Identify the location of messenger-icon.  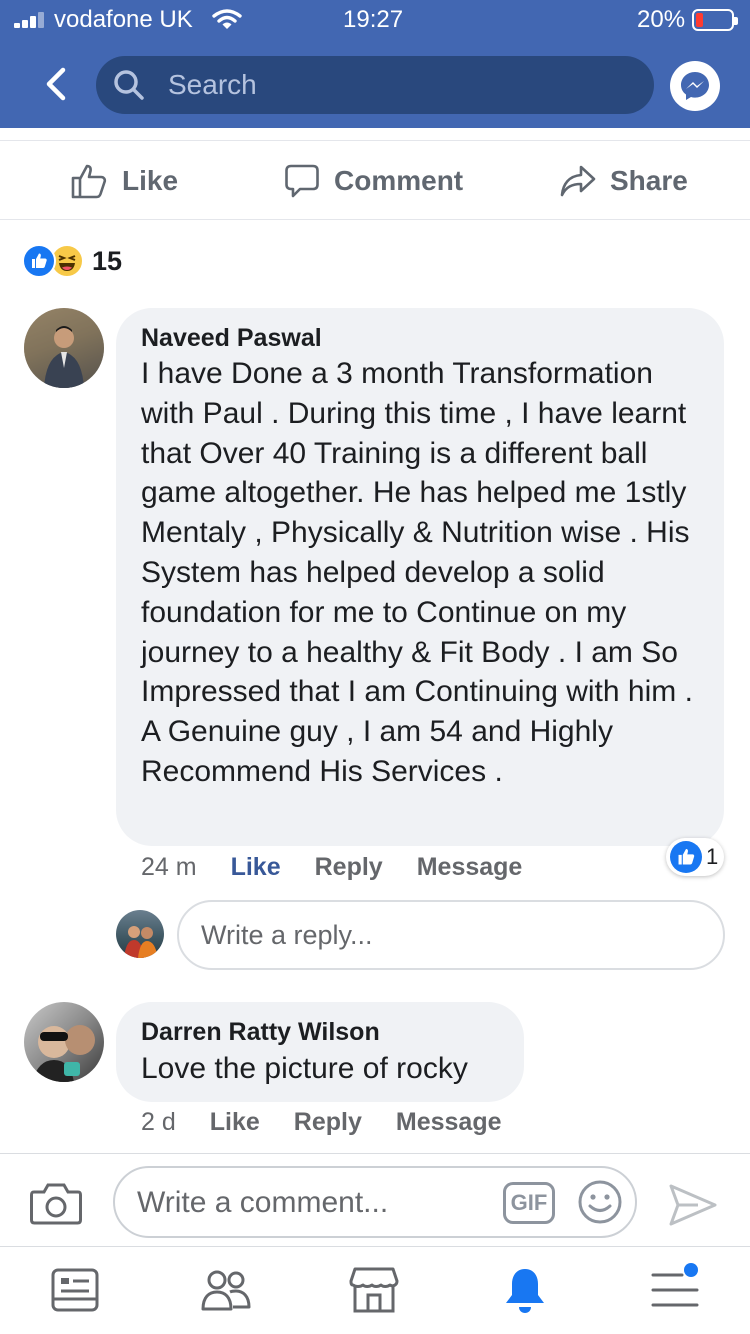
(695, 86).